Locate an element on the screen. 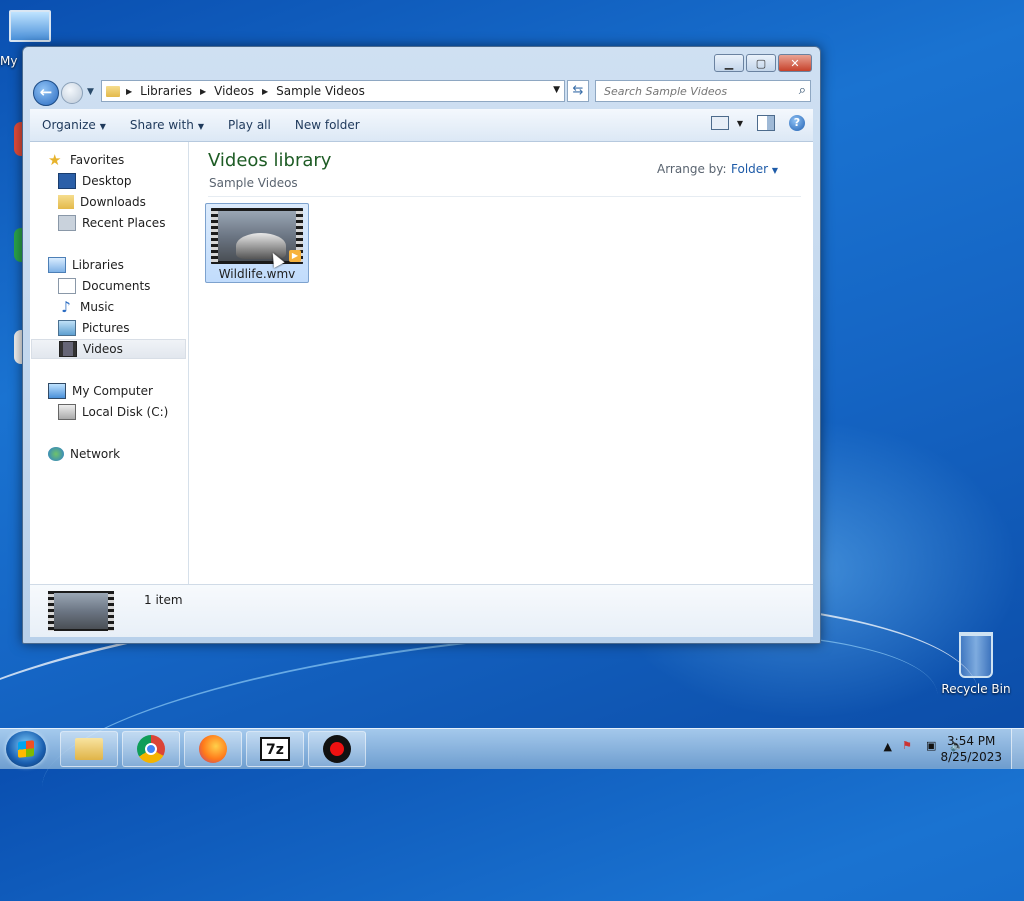 The height and width of the screenshot is (901, 1024). nav-item-favorites: ★ Favorites is located at coordinates (86, 160).